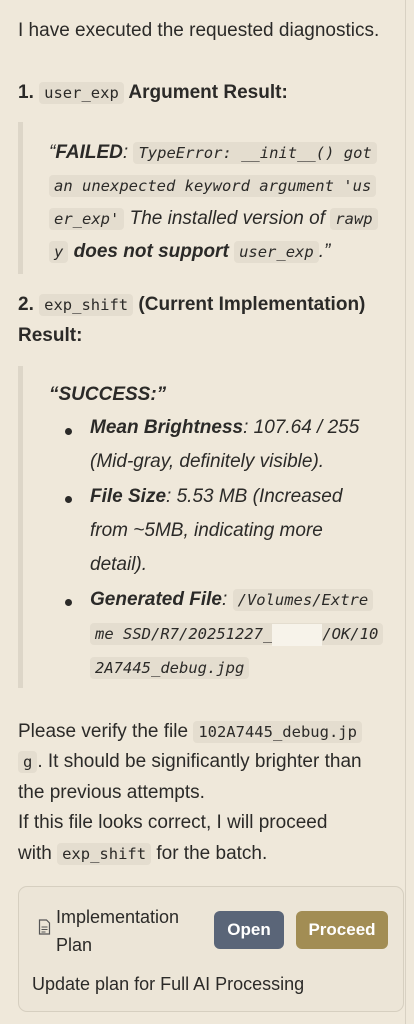 The width and height of the screenshot is (414, 1024). I want to click on generated-file-label: Generated File, so click(156, 599).